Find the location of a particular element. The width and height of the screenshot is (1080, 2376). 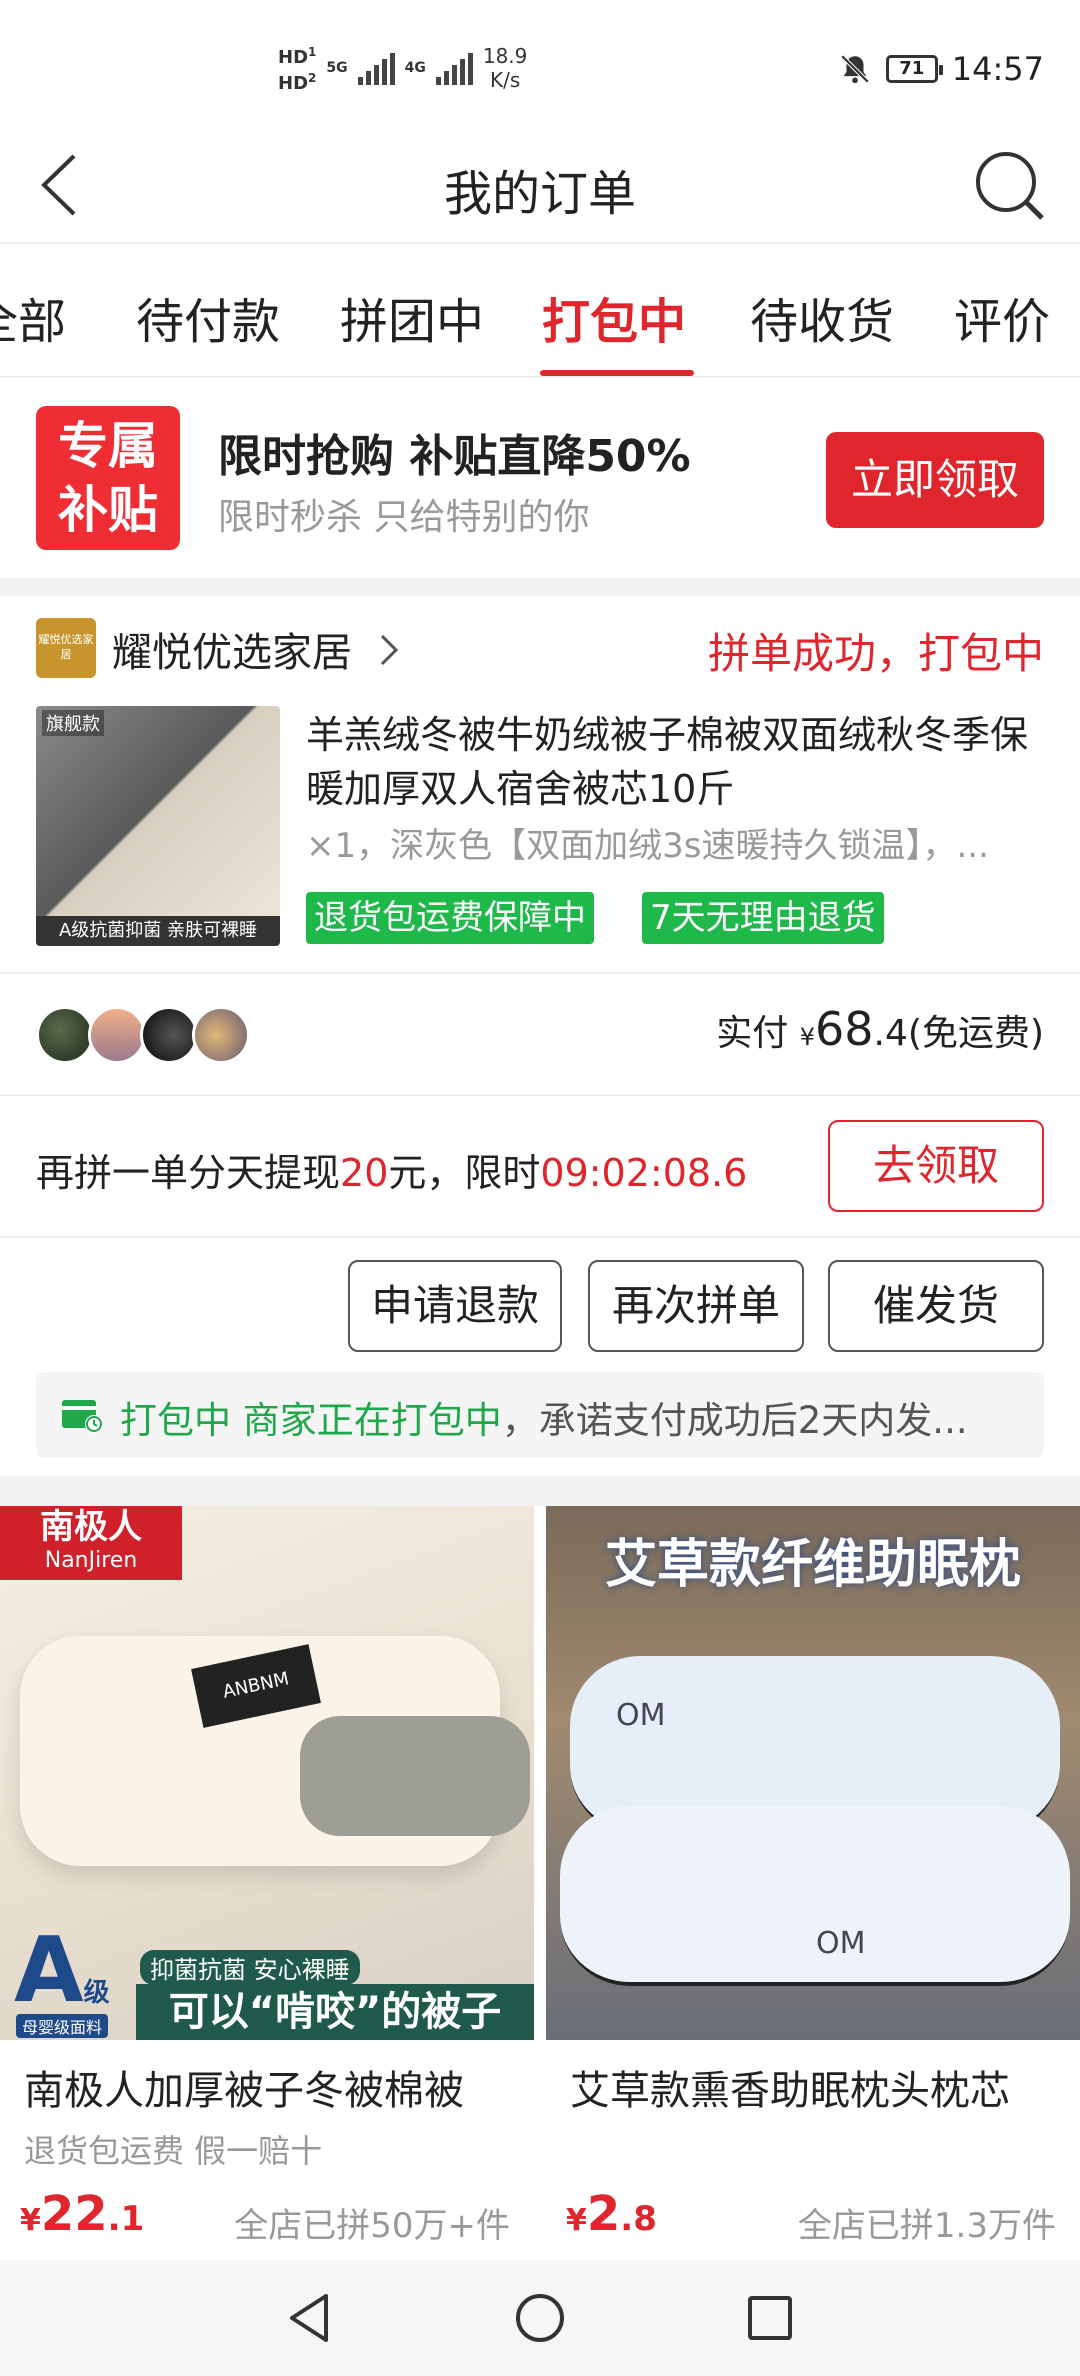

clock: 14:57 is located at coordinates (997, 69).